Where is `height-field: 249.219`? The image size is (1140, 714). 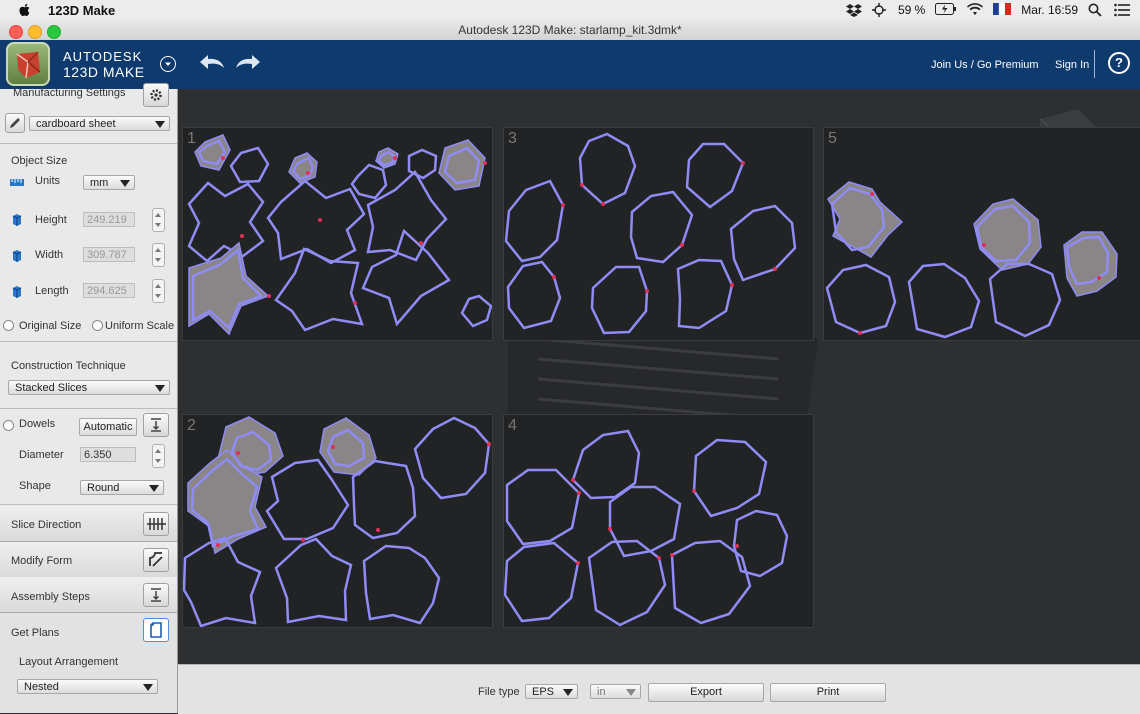
height-field: 249.219 is located at coordinates (109, 219).